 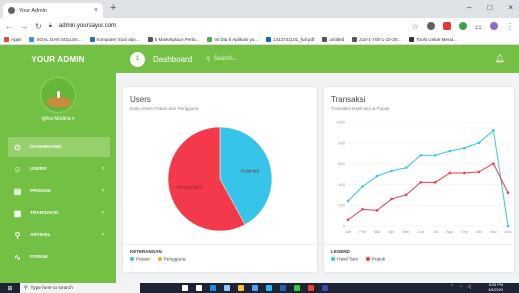 I want to click on bookmark-item: 1413741101_full.pdf, so click(x=290, y=39).